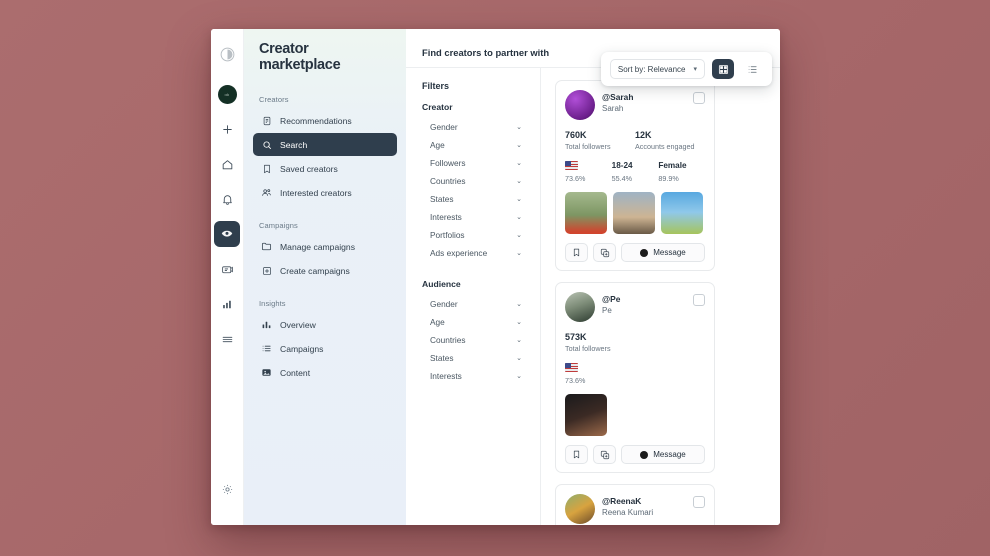  What do you see at coordinates (227, 94) in the screenshot?
I see `workspace-avatar: ıılı` at bounding box center [227, 94].